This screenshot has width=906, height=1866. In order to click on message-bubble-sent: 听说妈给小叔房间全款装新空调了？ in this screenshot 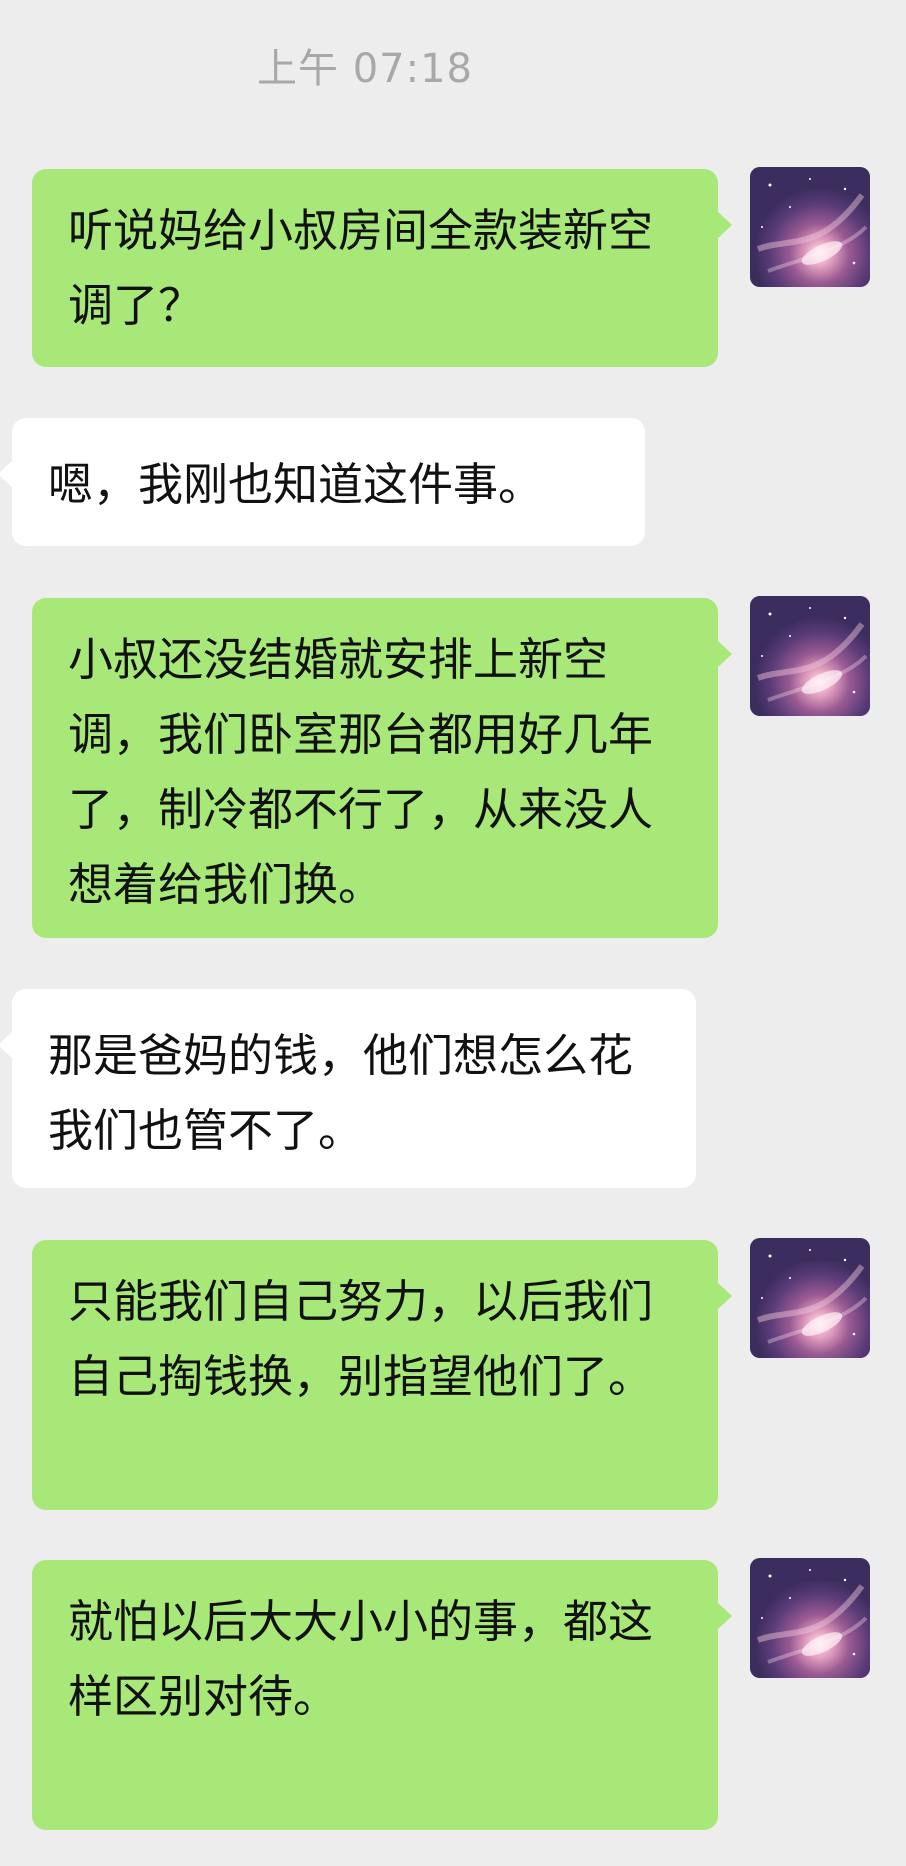, I will do `click(382, 268)`.